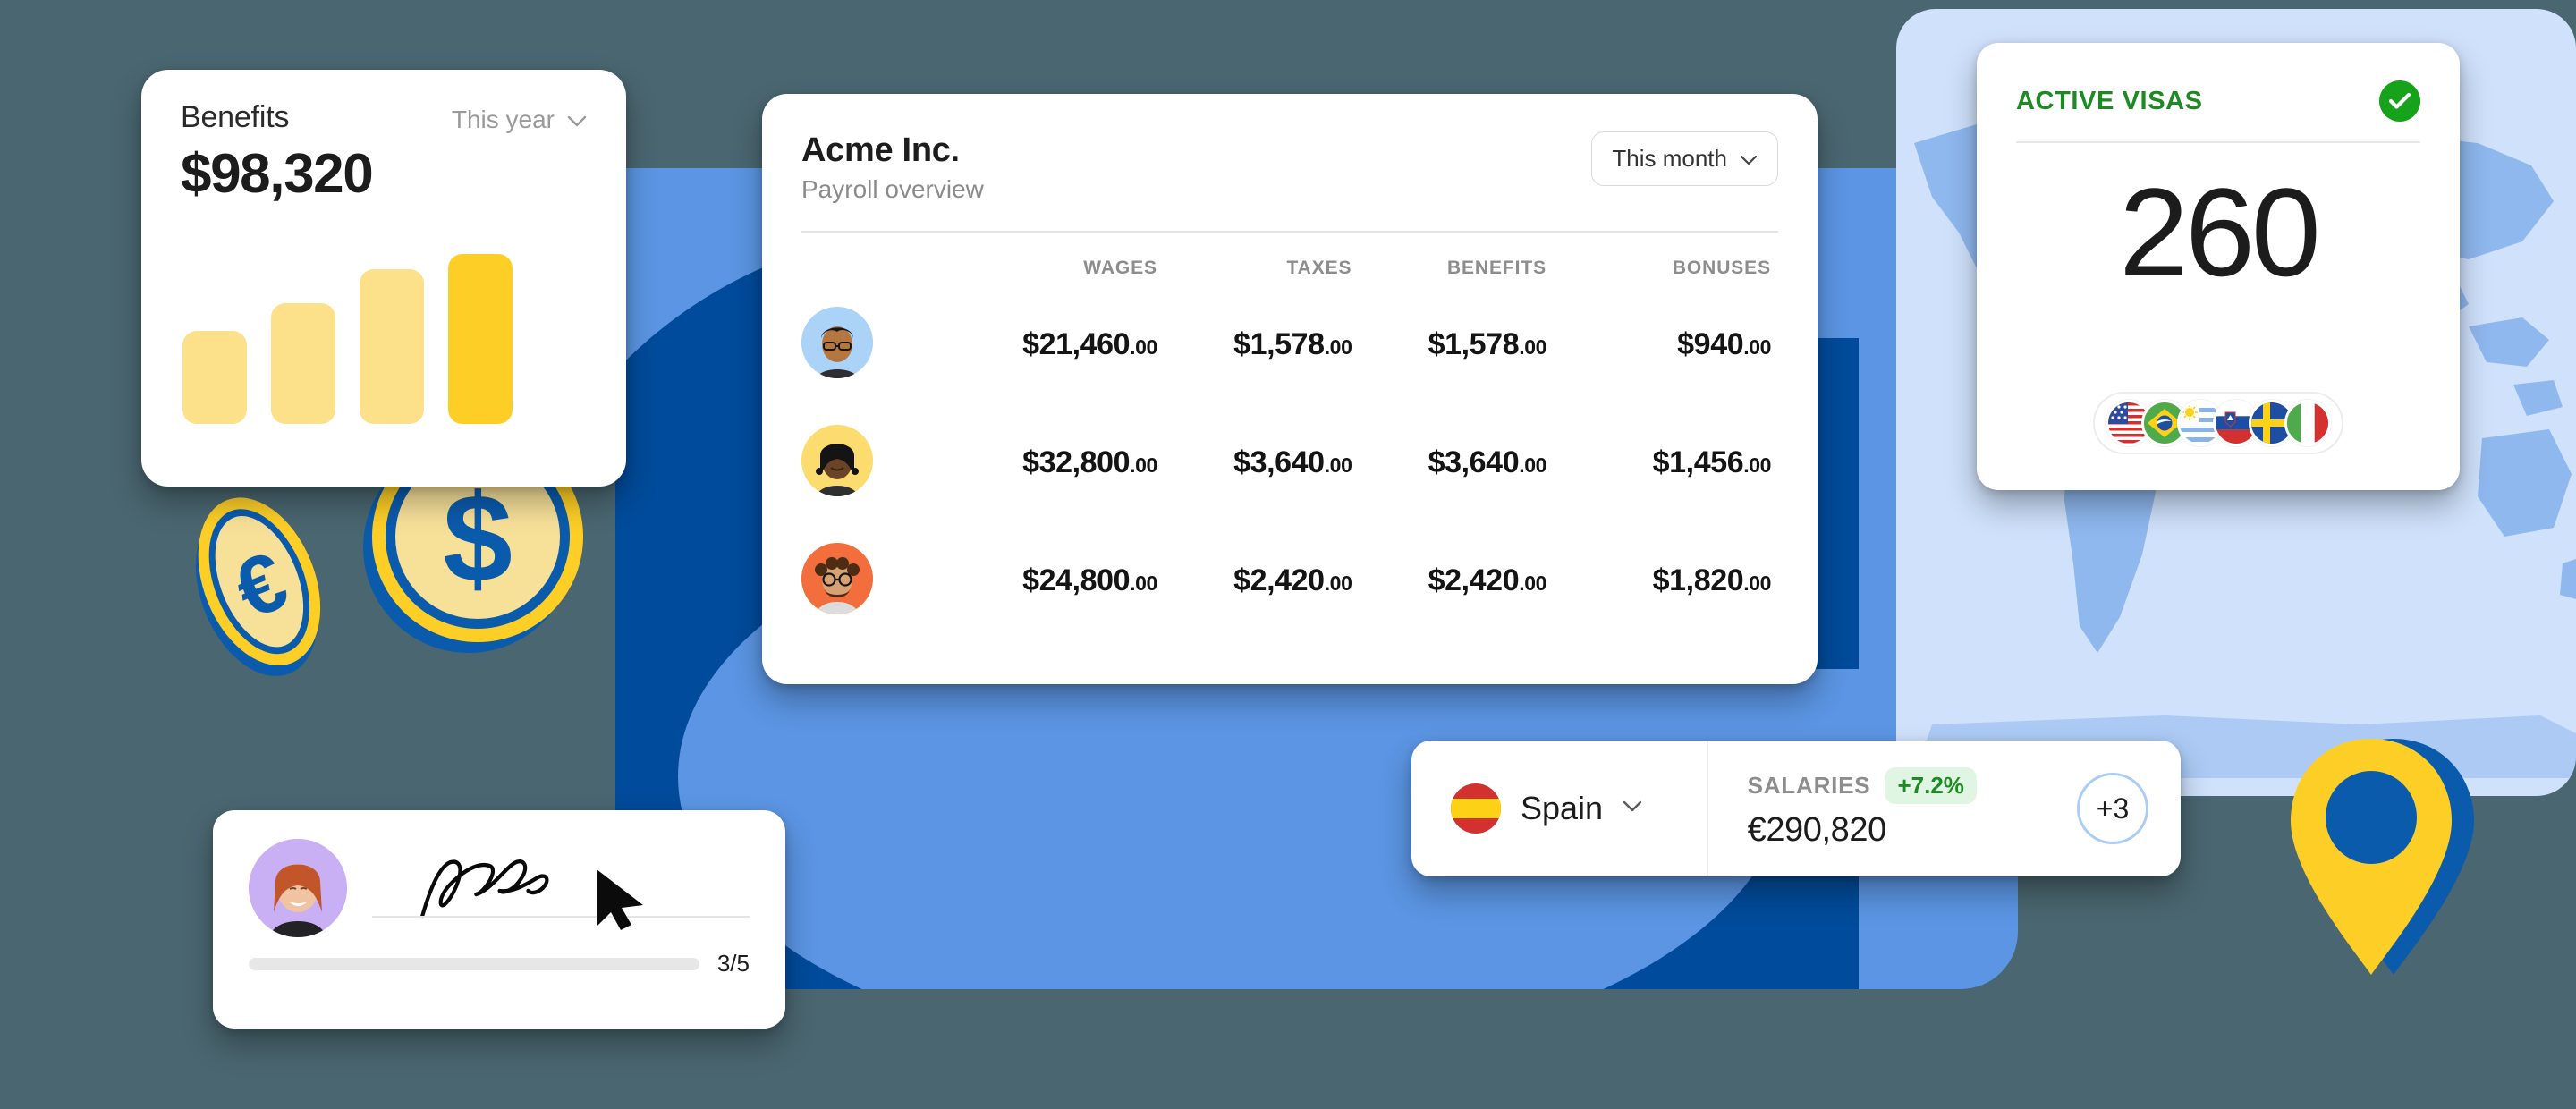  Describe the element at coordinates (1076, 345) in the screenshot. I see `wages-value: $21,460` at that location.